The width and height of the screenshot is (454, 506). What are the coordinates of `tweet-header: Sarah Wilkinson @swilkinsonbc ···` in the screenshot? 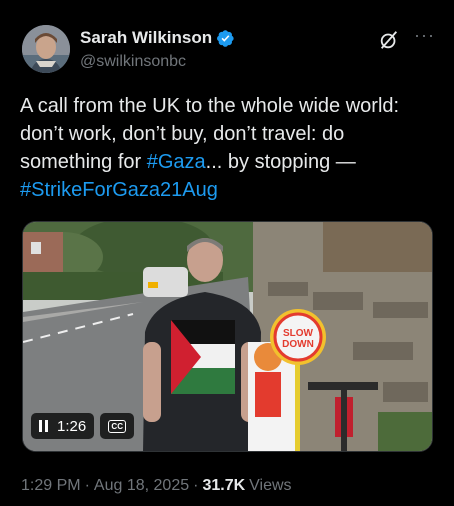 It's located at (230, 49).